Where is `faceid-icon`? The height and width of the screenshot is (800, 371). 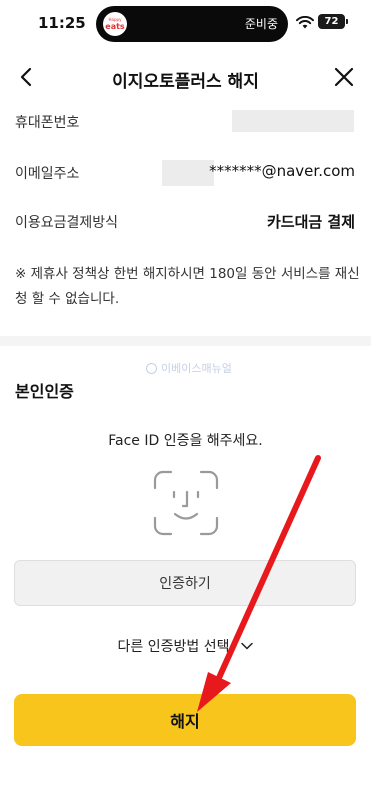
faceid-icon is located at coordinates (186, 503).